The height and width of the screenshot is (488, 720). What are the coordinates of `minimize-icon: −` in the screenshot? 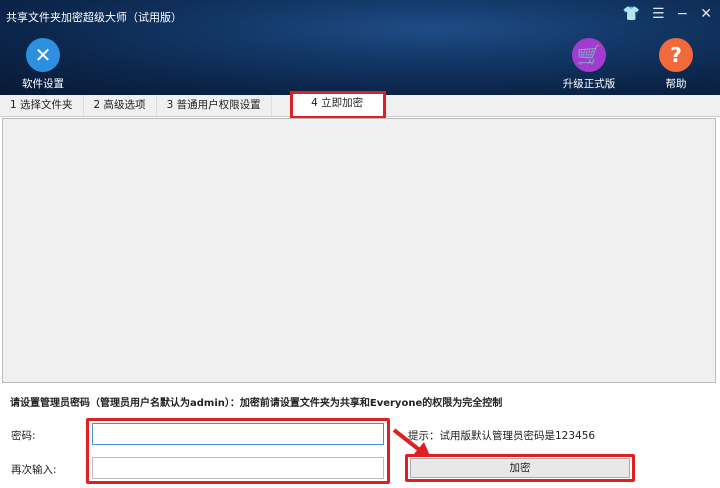 It's located at (683, 14).